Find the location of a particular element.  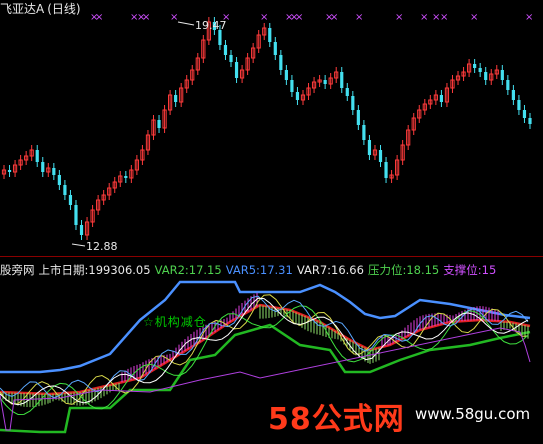

low-price-label: 12.88 is located at coordinates (102, 246).